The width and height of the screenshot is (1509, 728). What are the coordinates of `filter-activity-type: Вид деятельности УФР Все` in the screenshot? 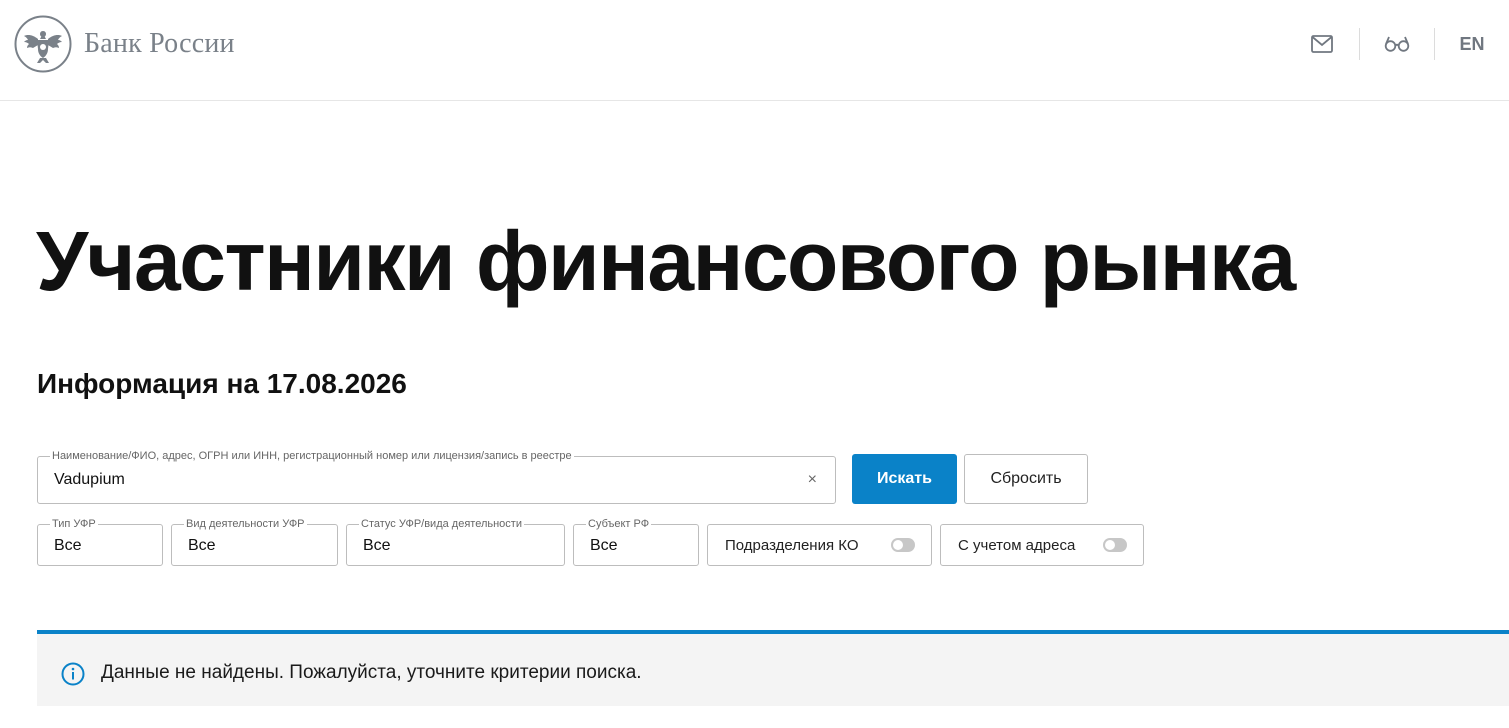 It's located at (254, 541).